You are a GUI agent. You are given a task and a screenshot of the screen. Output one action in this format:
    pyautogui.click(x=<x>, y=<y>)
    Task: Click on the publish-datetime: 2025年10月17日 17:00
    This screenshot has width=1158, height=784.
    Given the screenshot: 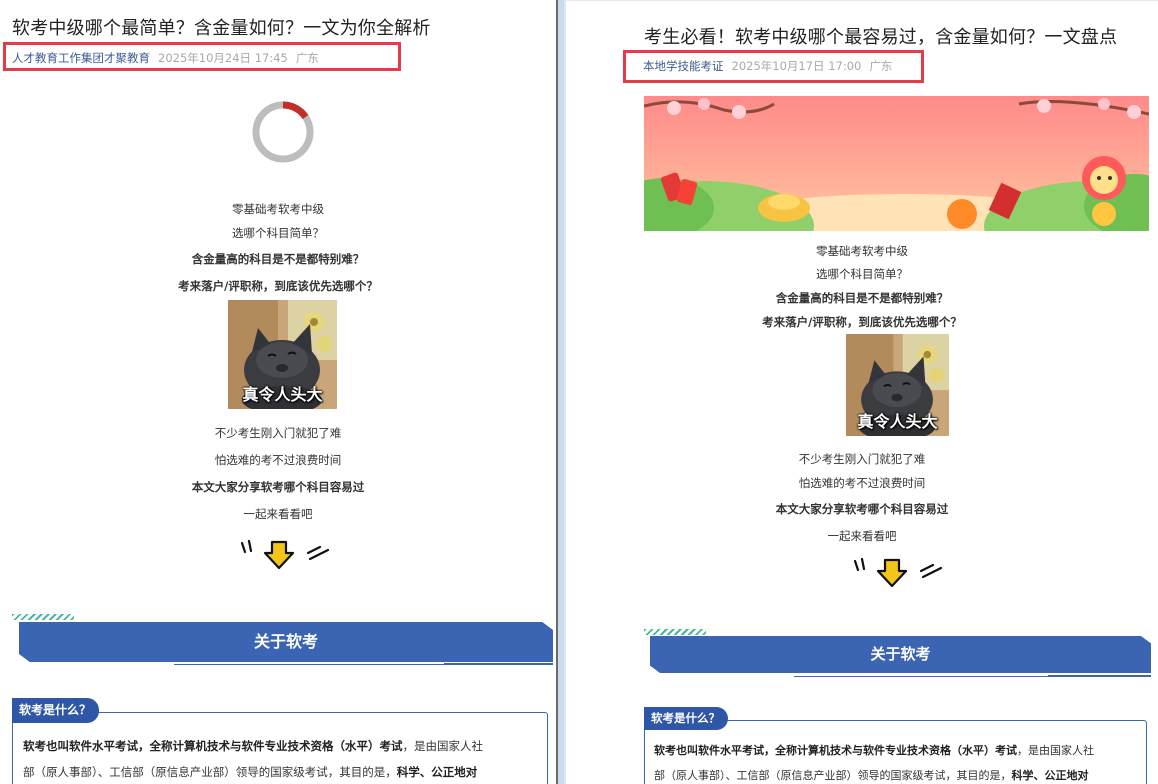 What is the action you would take?
    pyautogui.click(x=796, y=66)
    